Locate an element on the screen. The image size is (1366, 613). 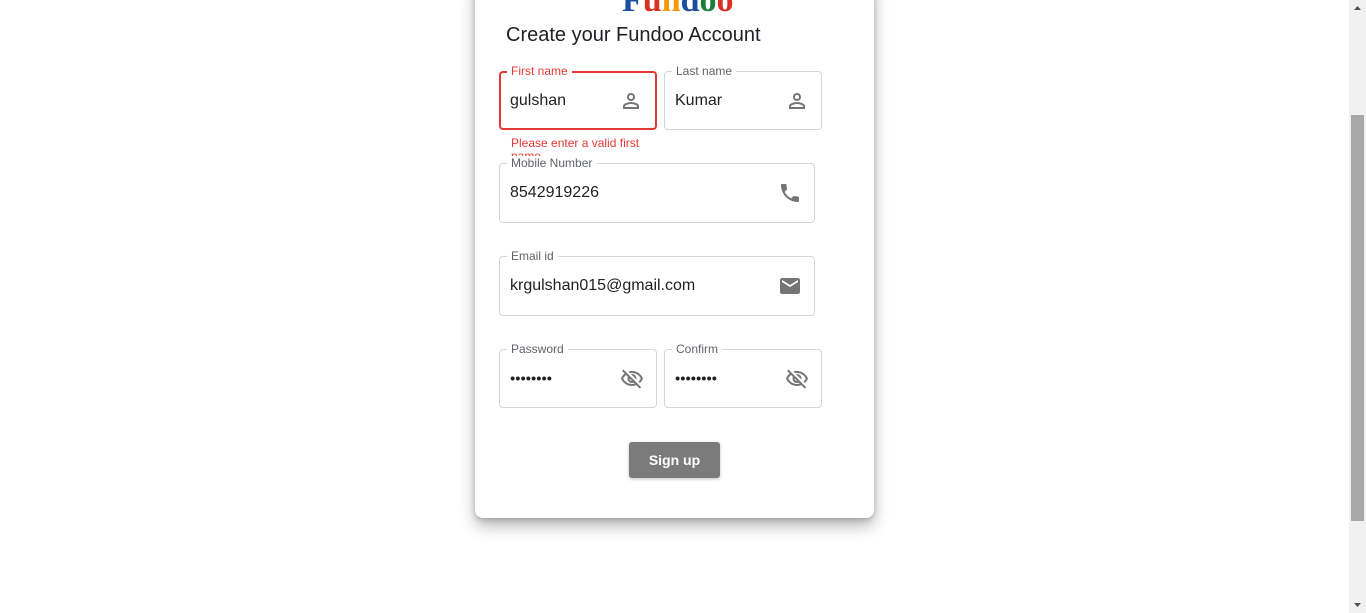
mobile-number-field: Mobile Number 8542919226 is located at coordinates (657, 189).